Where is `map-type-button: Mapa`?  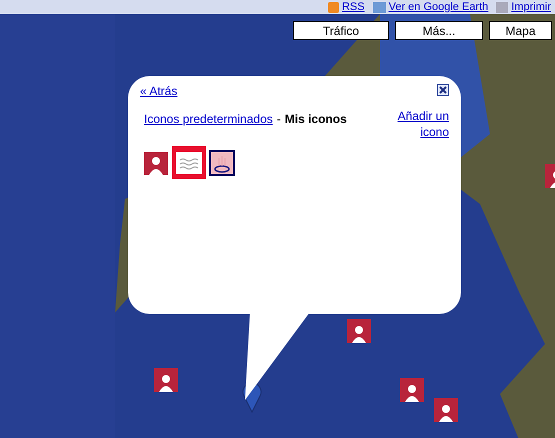 map-type-button: Mapa is located at coordinates (520, 30).